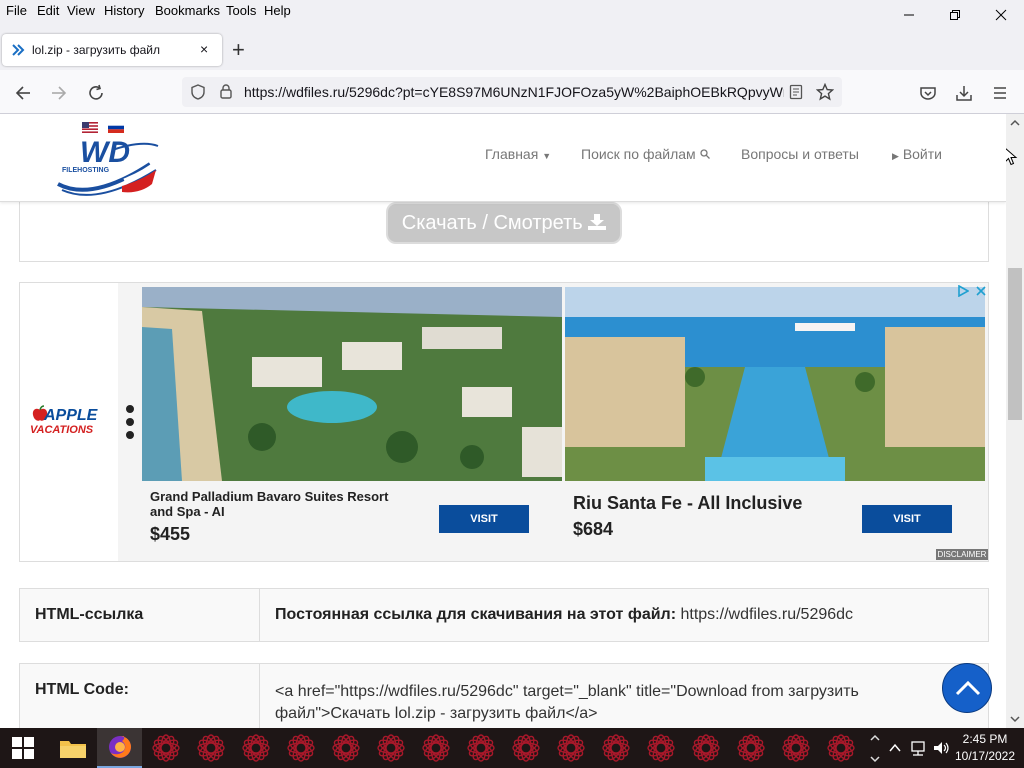 The image size is (1024, 768). Describe the element at coordinates (764, 614) in the screenshot. I see `permalink-url: https://wdfiles.ru/5296dc` at that location.